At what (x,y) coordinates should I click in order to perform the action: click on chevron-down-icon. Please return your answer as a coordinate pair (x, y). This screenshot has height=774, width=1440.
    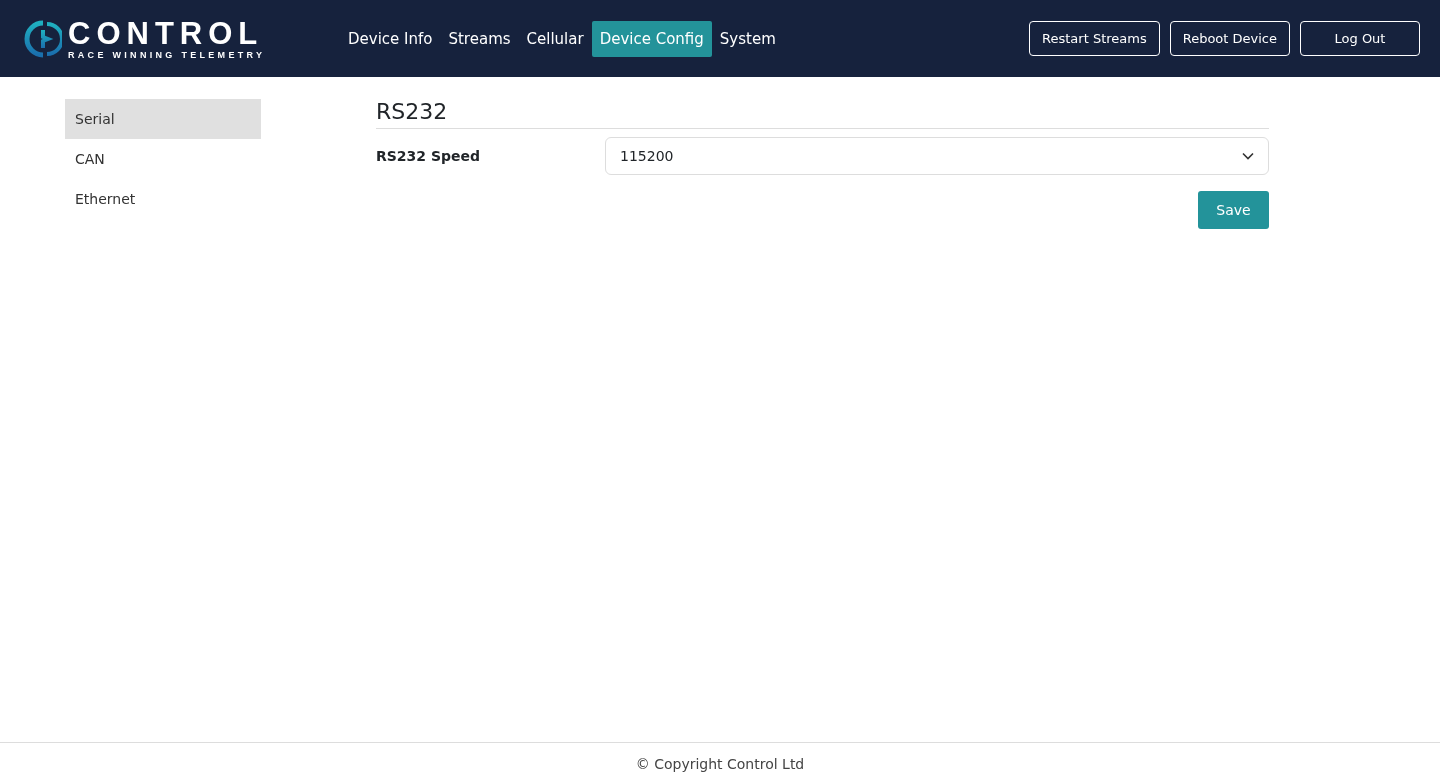
    Looking at the image, I should click on (1248, 156).